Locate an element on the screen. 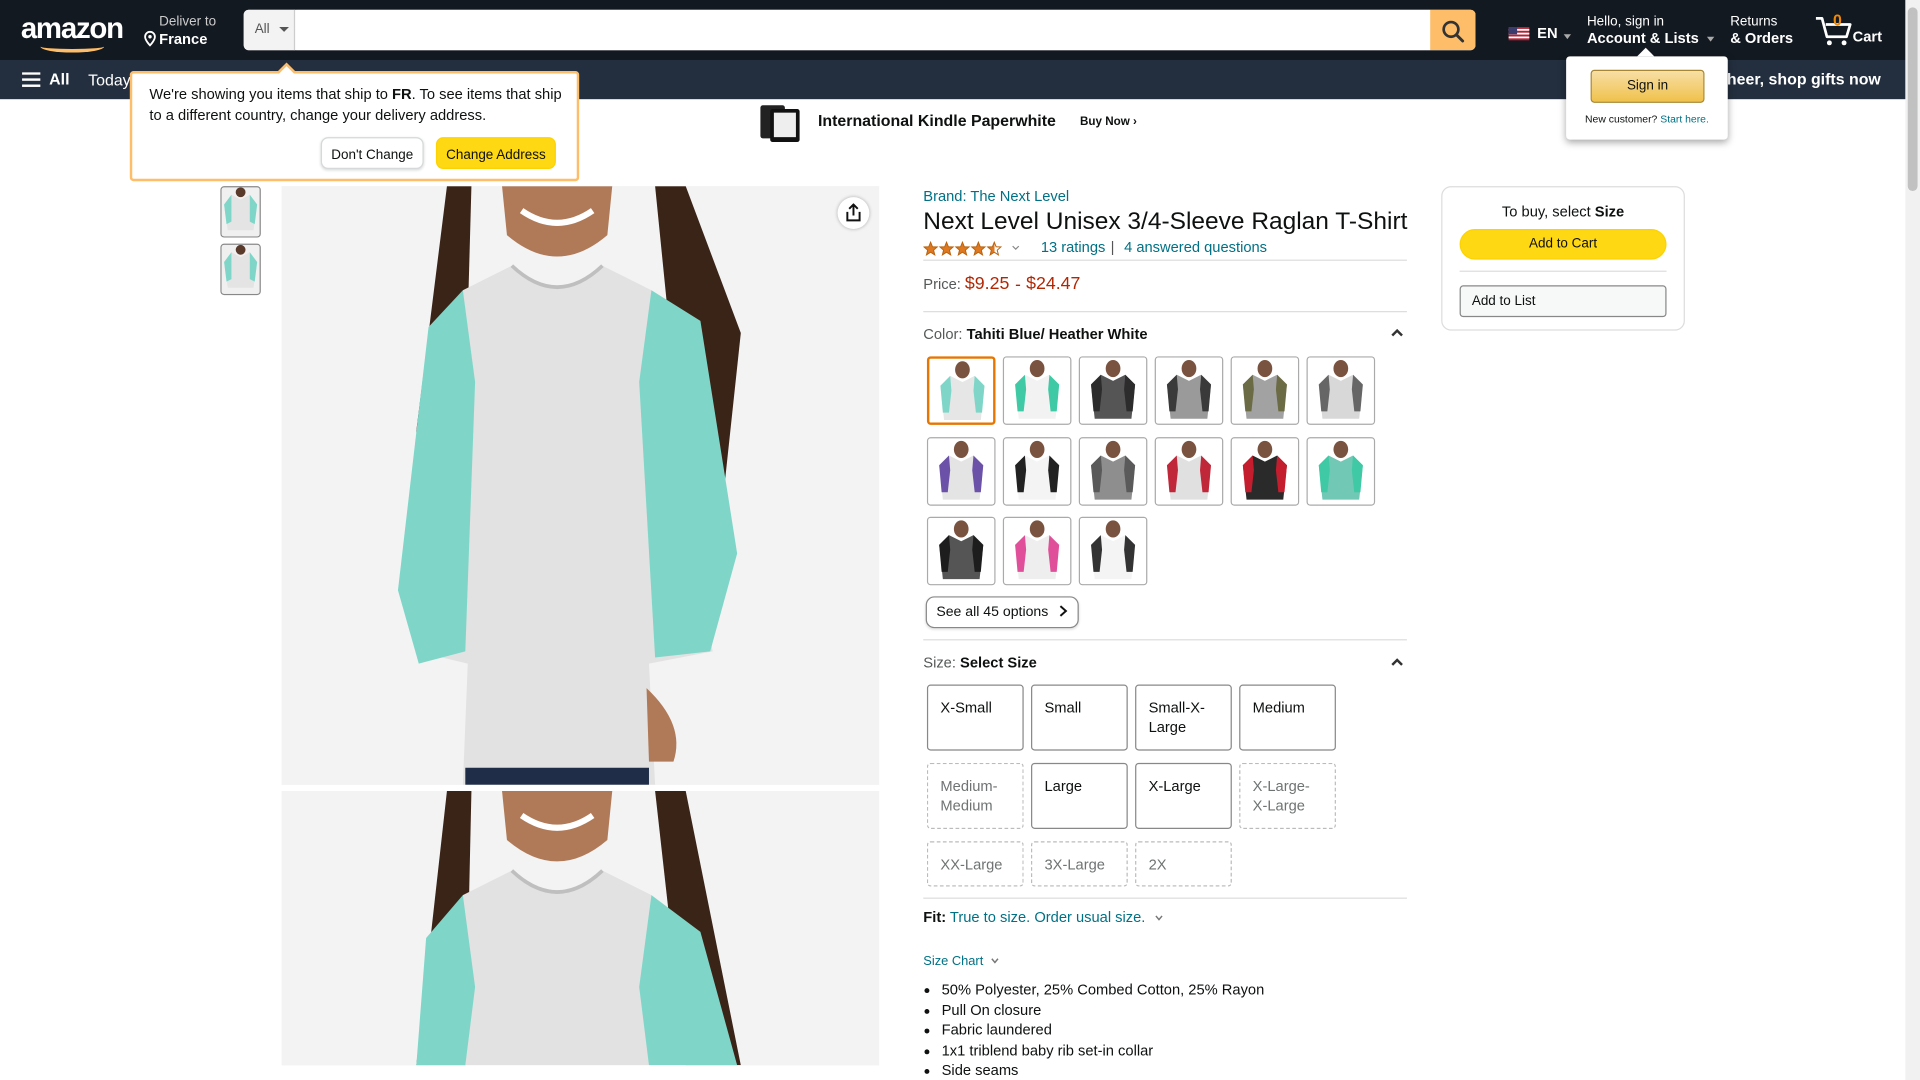 This screenshot has height=1080, width=1920. price-label: Price: is located at coordinates (942, 284).